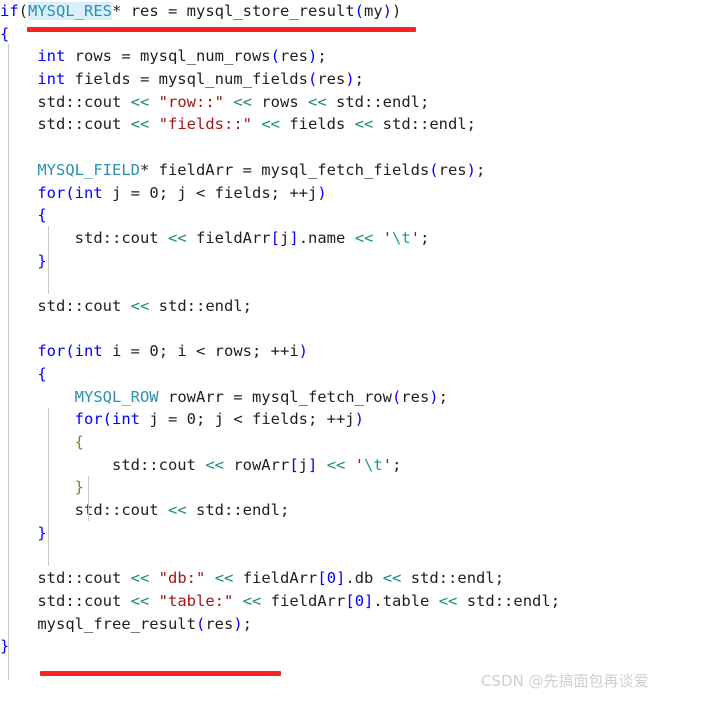  I want to click on code-token: rowArr, so click(256, 464).